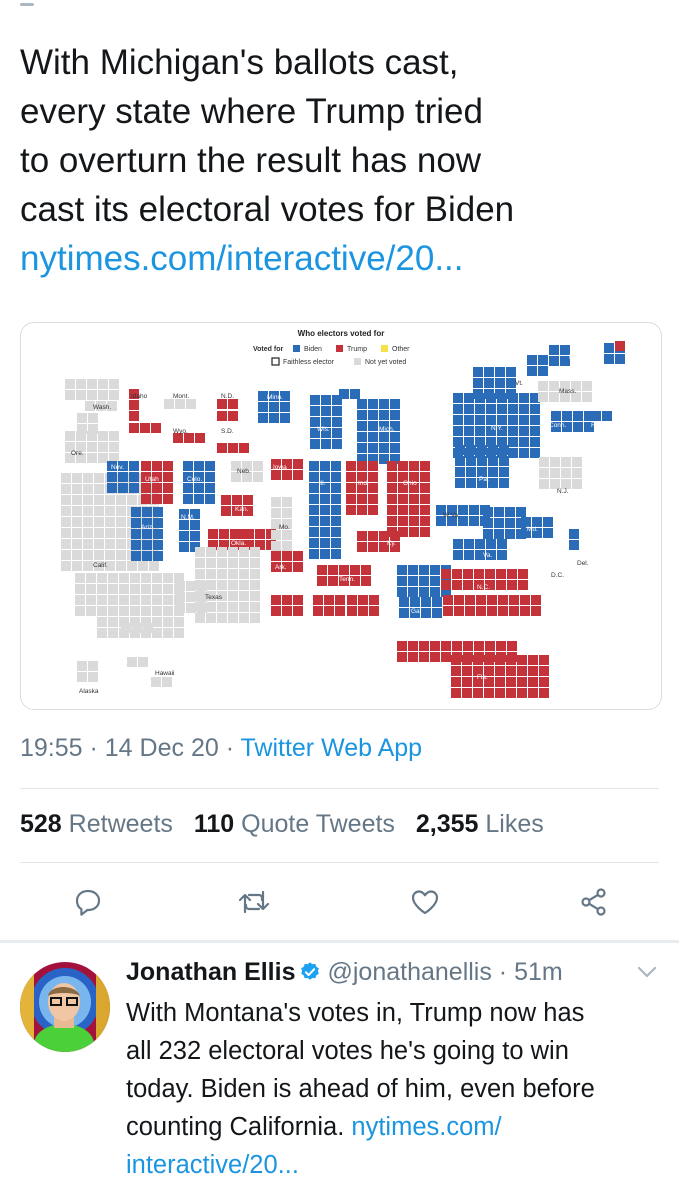 The width and height of the screenshot is (679, 1200). Describe the element at coordinates (575, 357) in the screenshot. I see `state-label: N.H.` at that location.